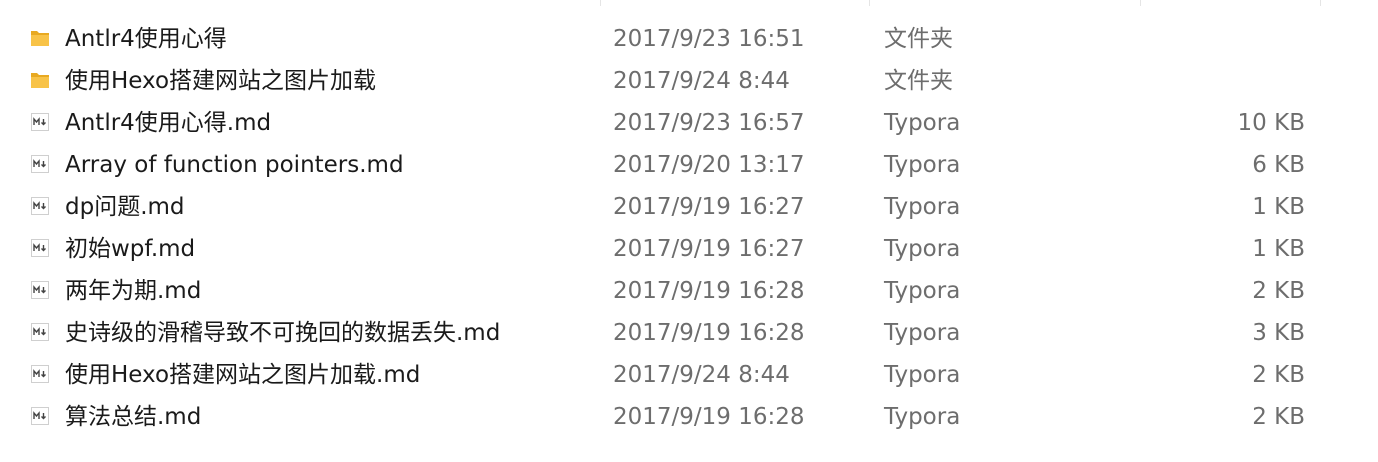  Describe the element at coordinates (1278, 165) in the screenshot. I see `file-size: 6 KB` at that location.